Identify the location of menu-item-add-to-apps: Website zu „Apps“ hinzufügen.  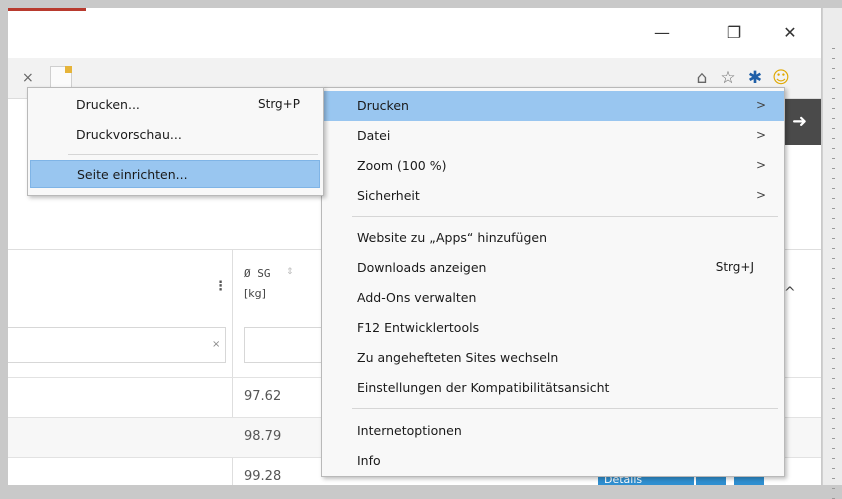
(553, 238).